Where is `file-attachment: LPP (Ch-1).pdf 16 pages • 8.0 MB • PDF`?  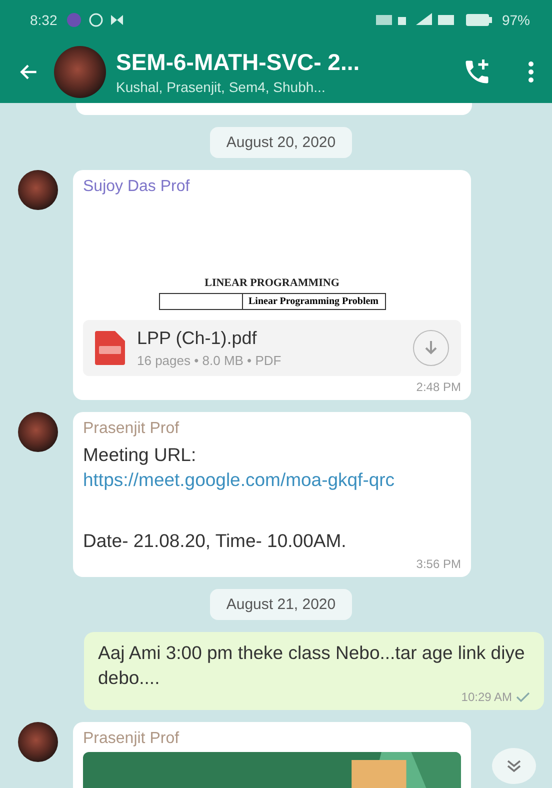
file-attachment: LPP (Ch-1).pdf 16 pages • 8.0 MB • PDF is located at coordinates (272, 348).